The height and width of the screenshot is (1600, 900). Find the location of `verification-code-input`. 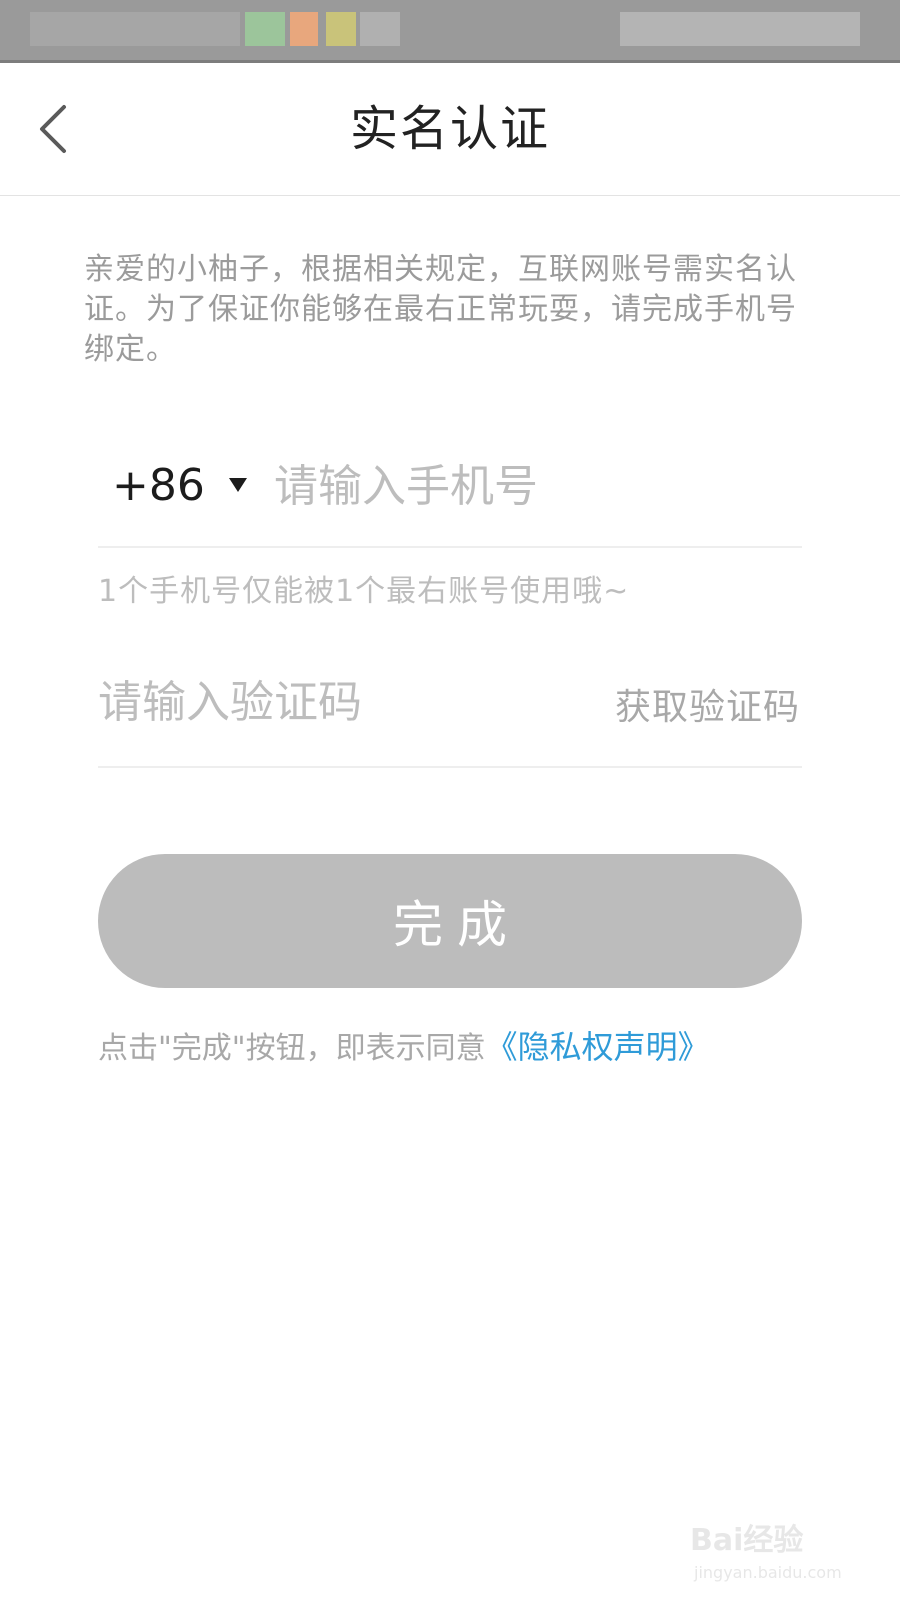

verification-code-input is located at coordinates (308, 702).